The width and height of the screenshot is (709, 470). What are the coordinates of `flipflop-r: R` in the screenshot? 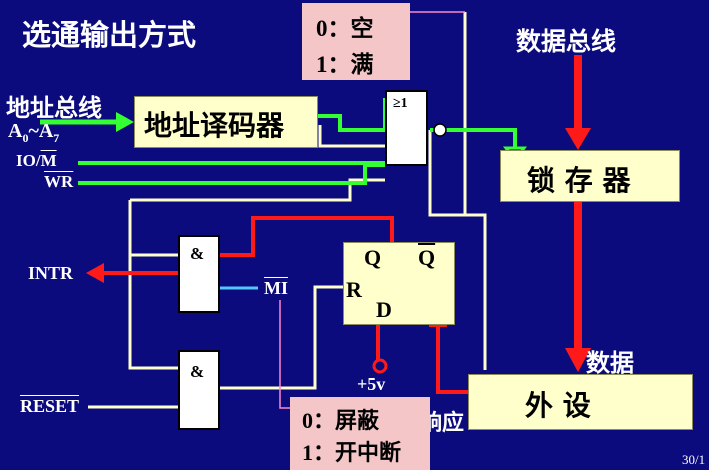 It's located at (354, 289).